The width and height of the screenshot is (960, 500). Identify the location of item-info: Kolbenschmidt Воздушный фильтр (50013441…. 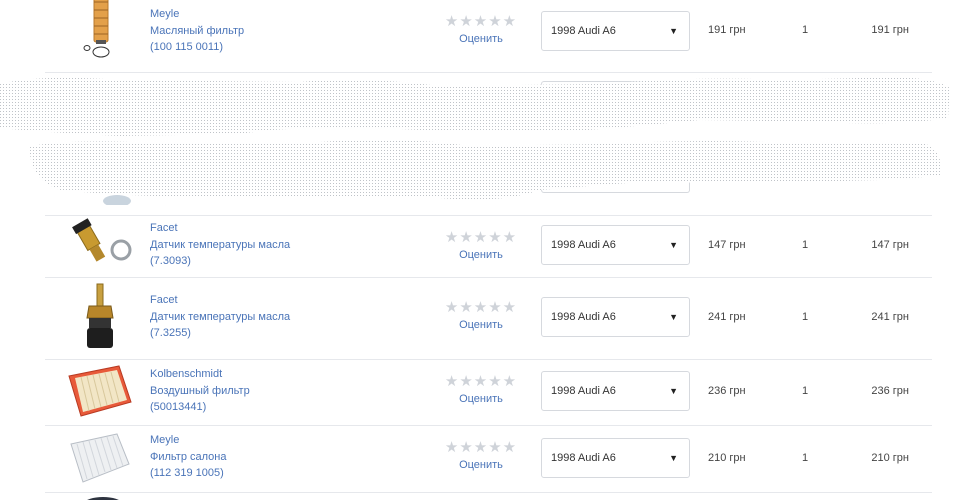
(200, 391).